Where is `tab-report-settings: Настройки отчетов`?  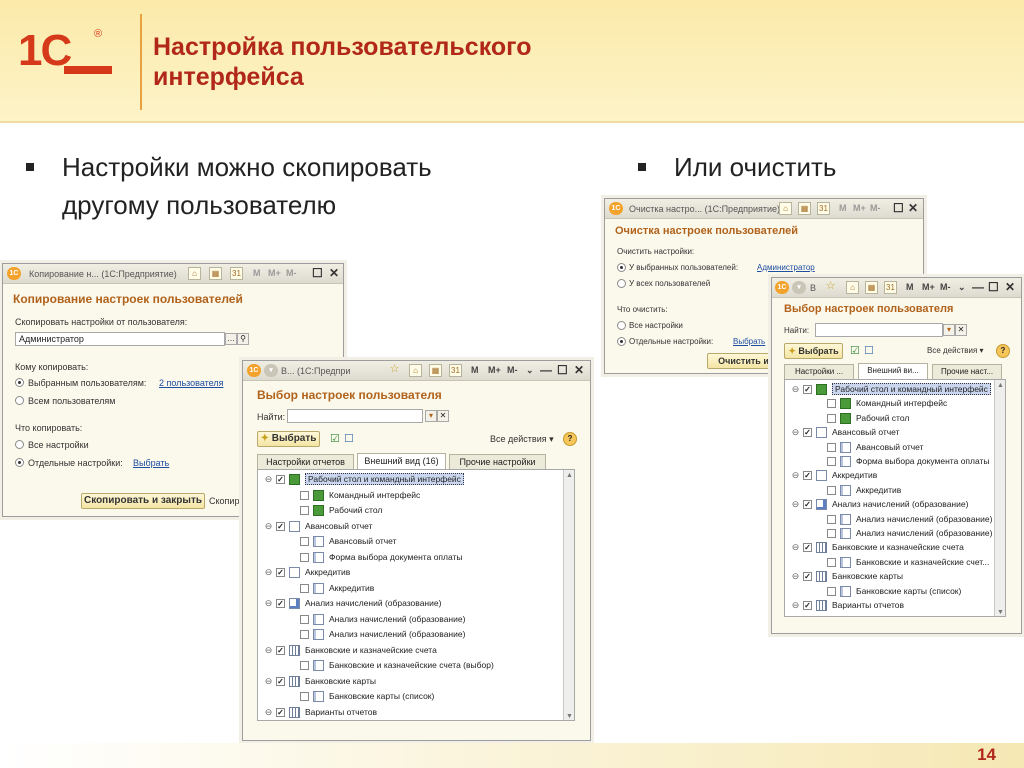 tab-report-settings: Настройки отчетов is located at coordinates (305, 461).